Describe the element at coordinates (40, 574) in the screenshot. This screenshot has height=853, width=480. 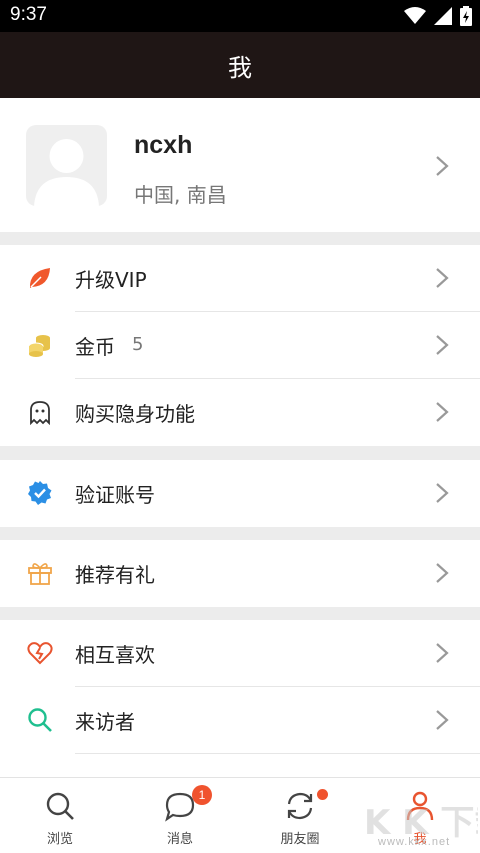
I see `gift-icon` at that location.